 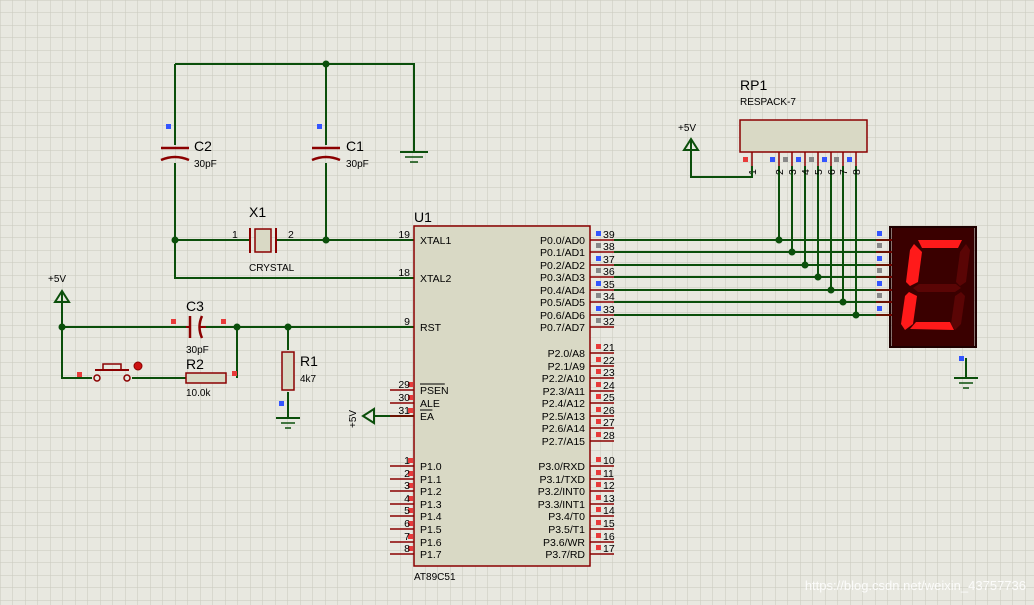 What do you see at coordinates (563, 379) in the screenshot?
I see `u1-pin-name: P2.2/A10` at bounding box center [563, 379].